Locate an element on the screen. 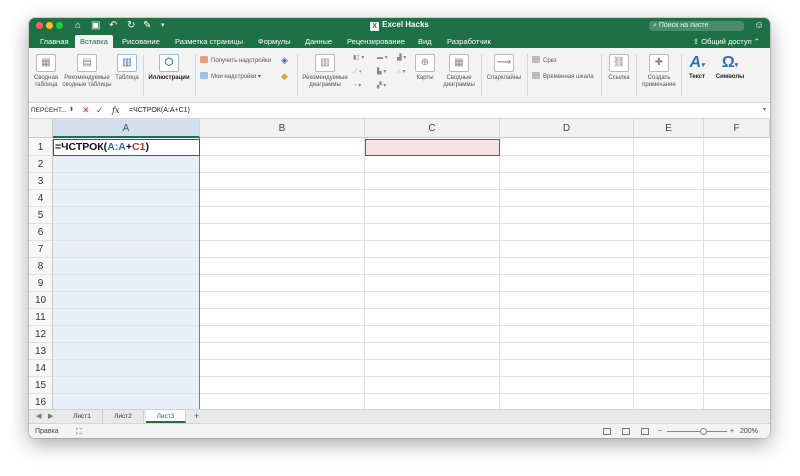  tab-view: Вид is located at coordinates (425, 41).